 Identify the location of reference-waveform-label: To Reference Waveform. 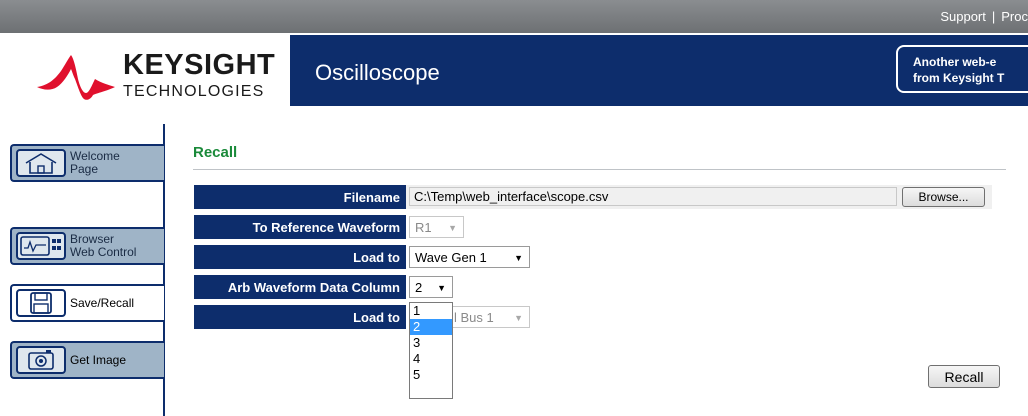
(300, 227).